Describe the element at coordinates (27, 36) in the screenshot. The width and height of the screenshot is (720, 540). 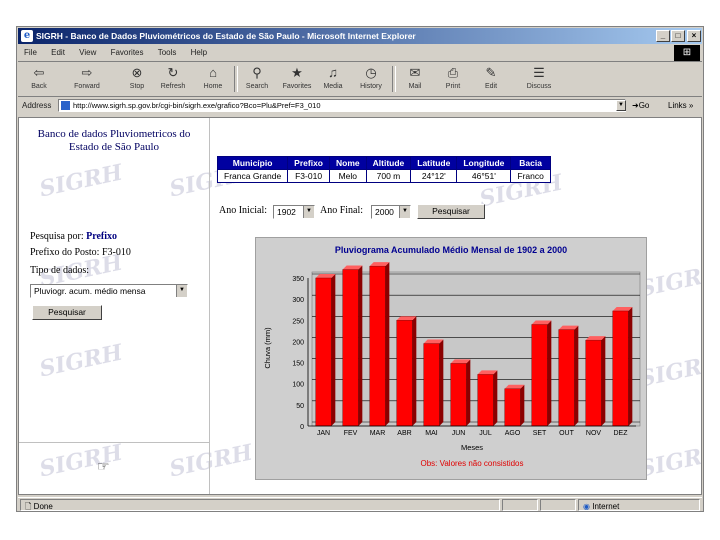
I see `ie-logo-icon: e` at that location.